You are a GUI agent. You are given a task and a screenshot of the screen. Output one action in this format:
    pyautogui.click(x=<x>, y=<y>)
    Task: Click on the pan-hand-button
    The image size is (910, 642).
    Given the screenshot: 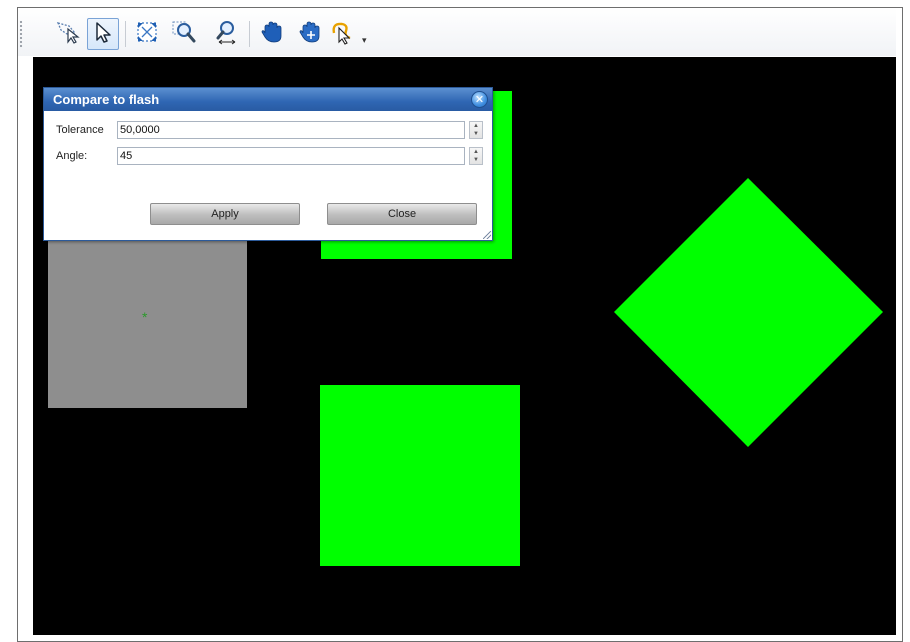 What is the action you would take?
    pyautogui.click(x=272, y=34)
    